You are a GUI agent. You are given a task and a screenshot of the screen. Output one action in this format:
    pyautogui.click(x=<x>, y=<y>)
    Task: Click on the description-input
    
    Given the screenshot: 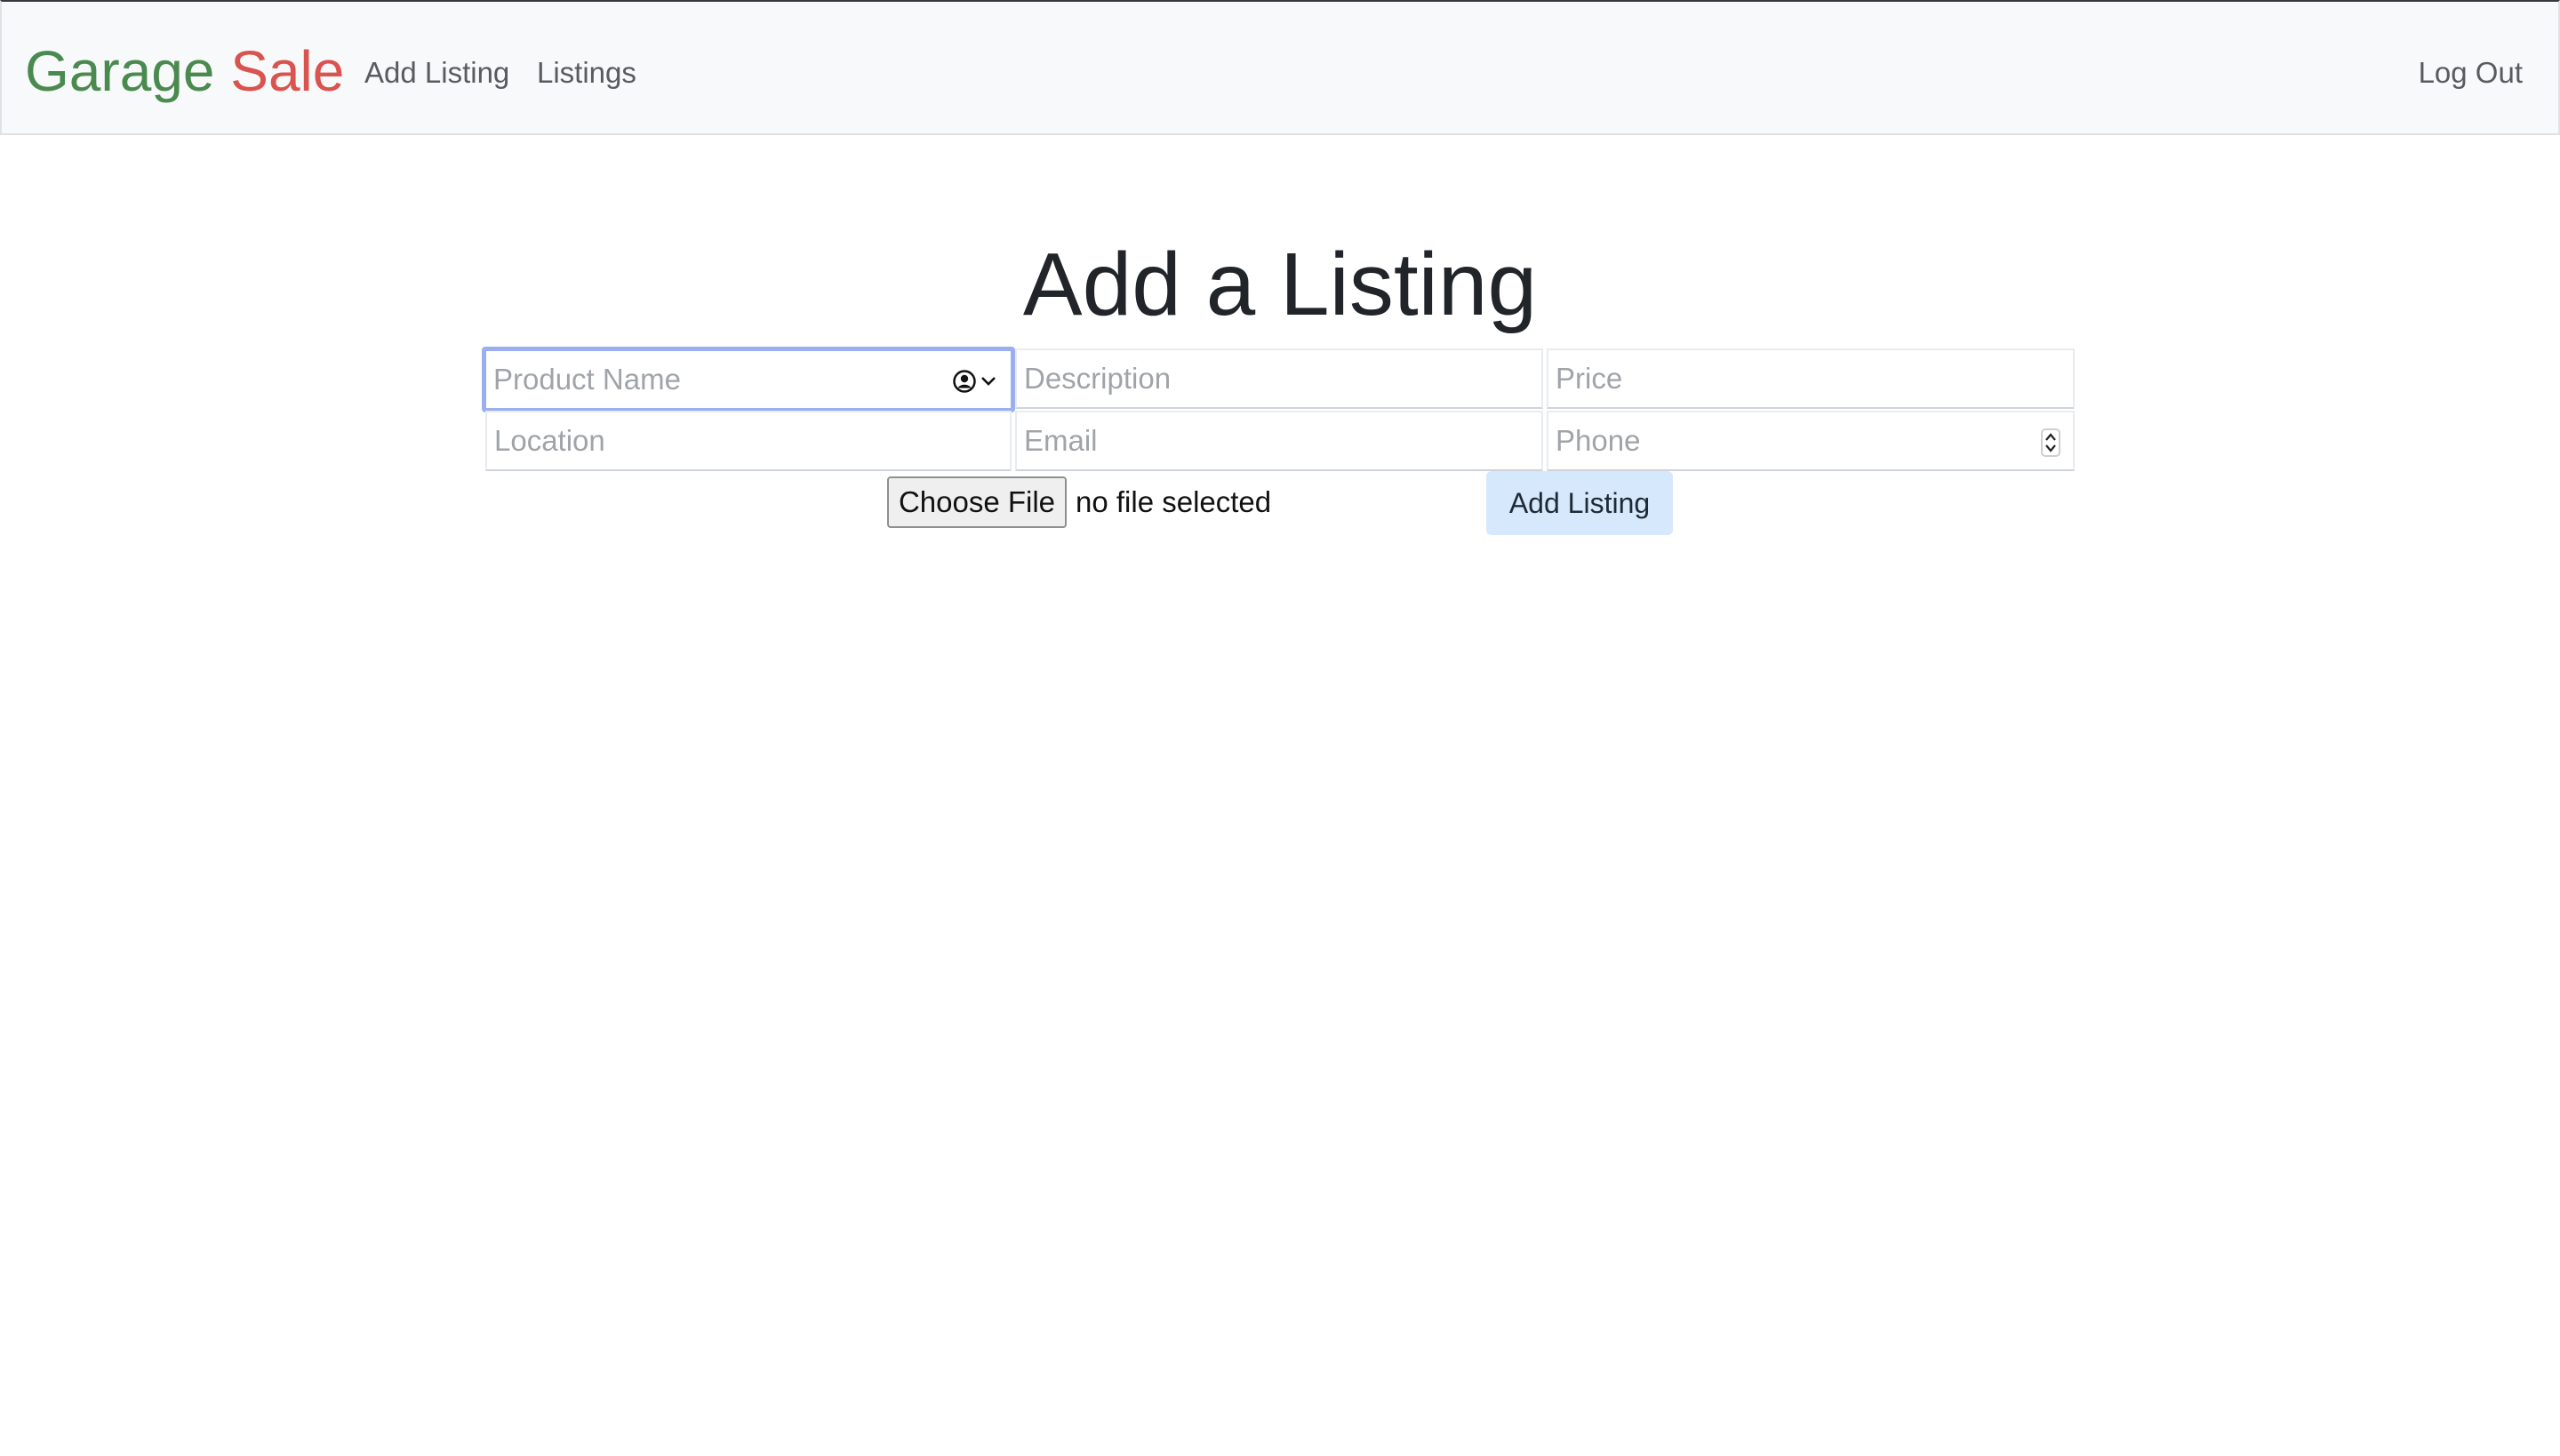 What is the action you would take?
    pyautogui.click(x=1279, y=378)
    